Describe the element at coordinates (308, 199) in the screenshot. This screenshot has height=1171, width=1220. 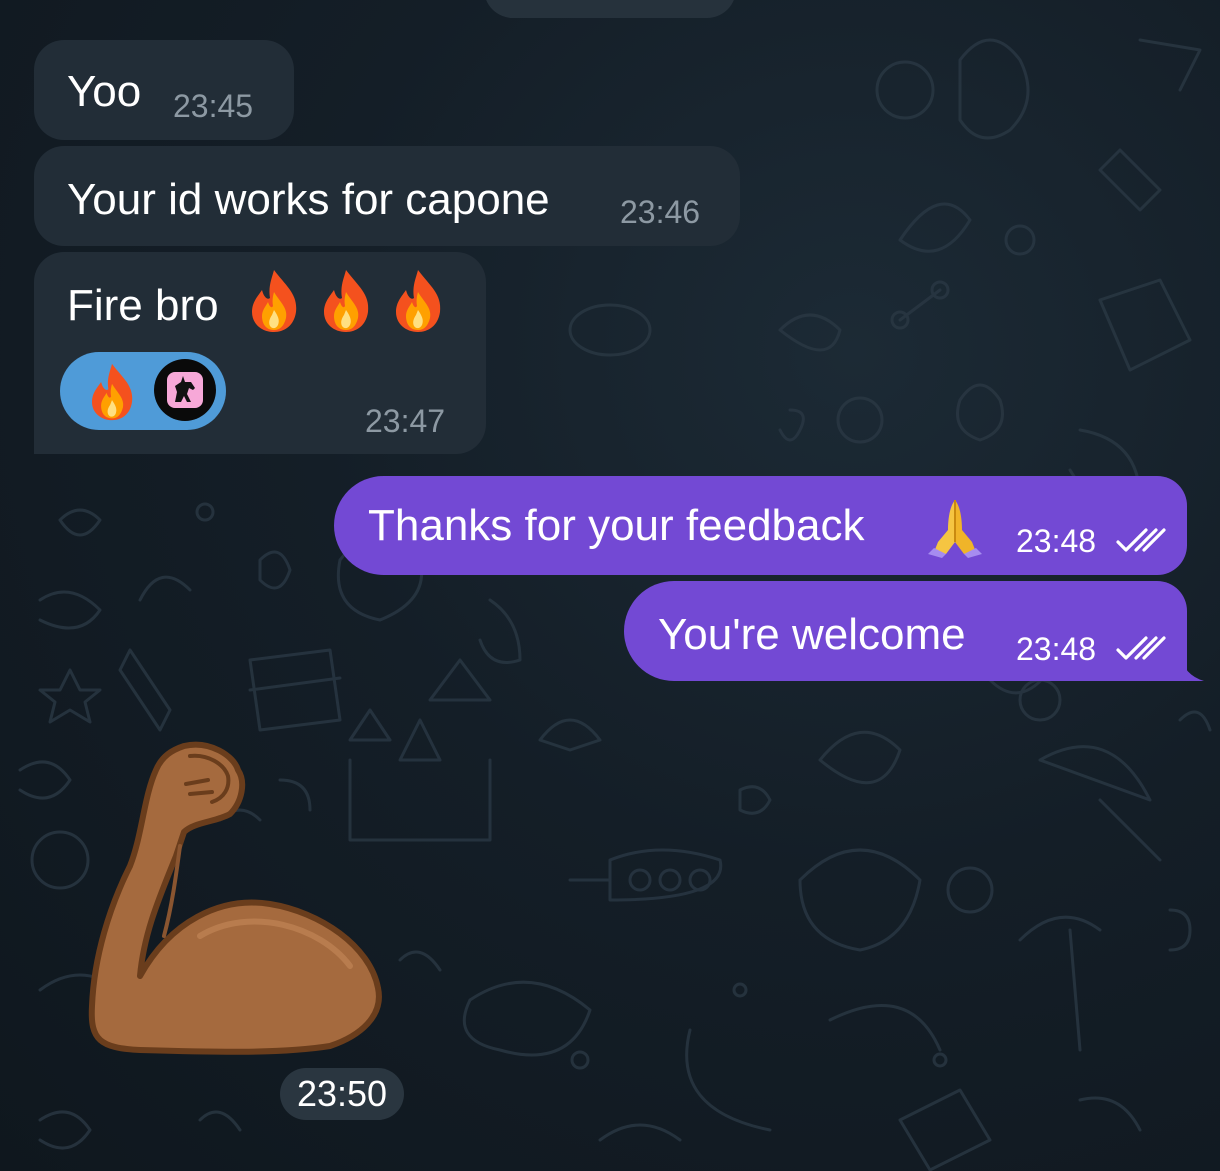
I see `message-text: Your id works for capone` at that location.